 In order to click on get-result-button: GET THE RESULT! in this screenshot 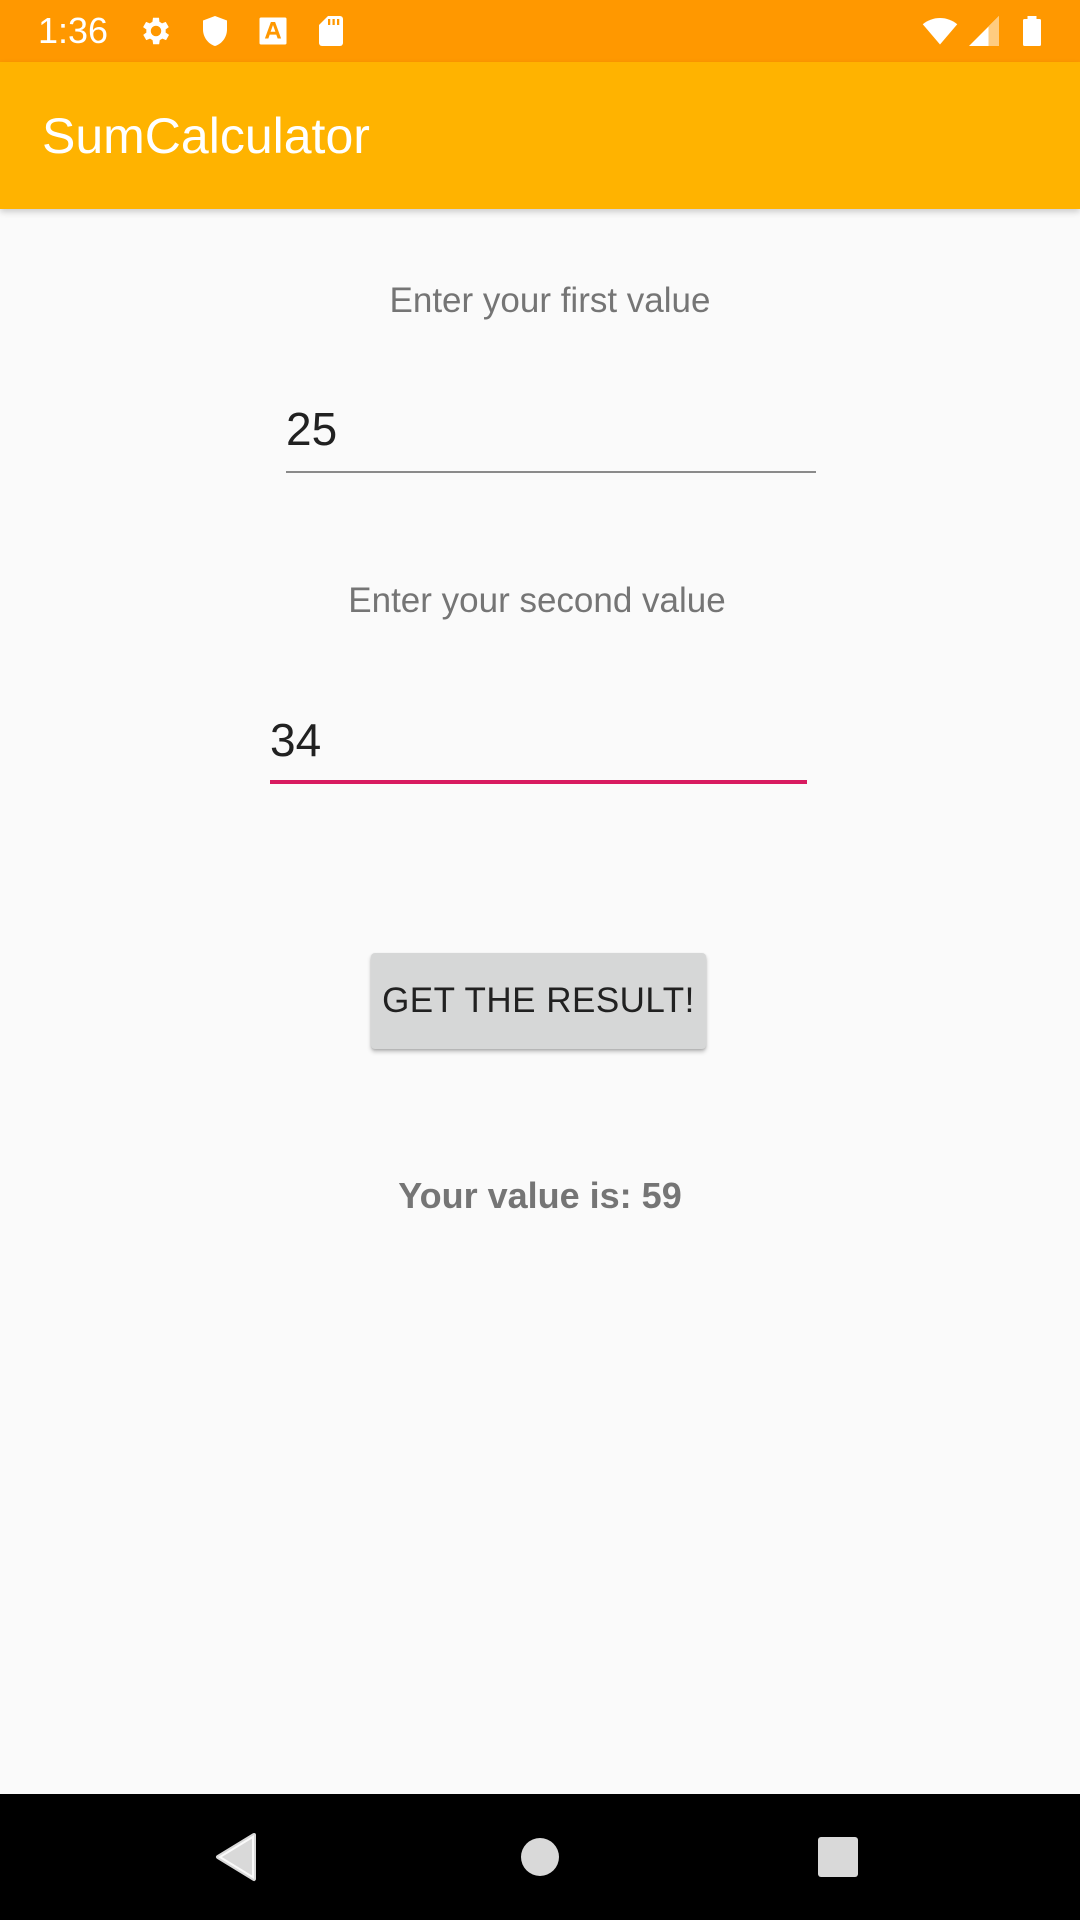, I will do `click(538, 1001)`.